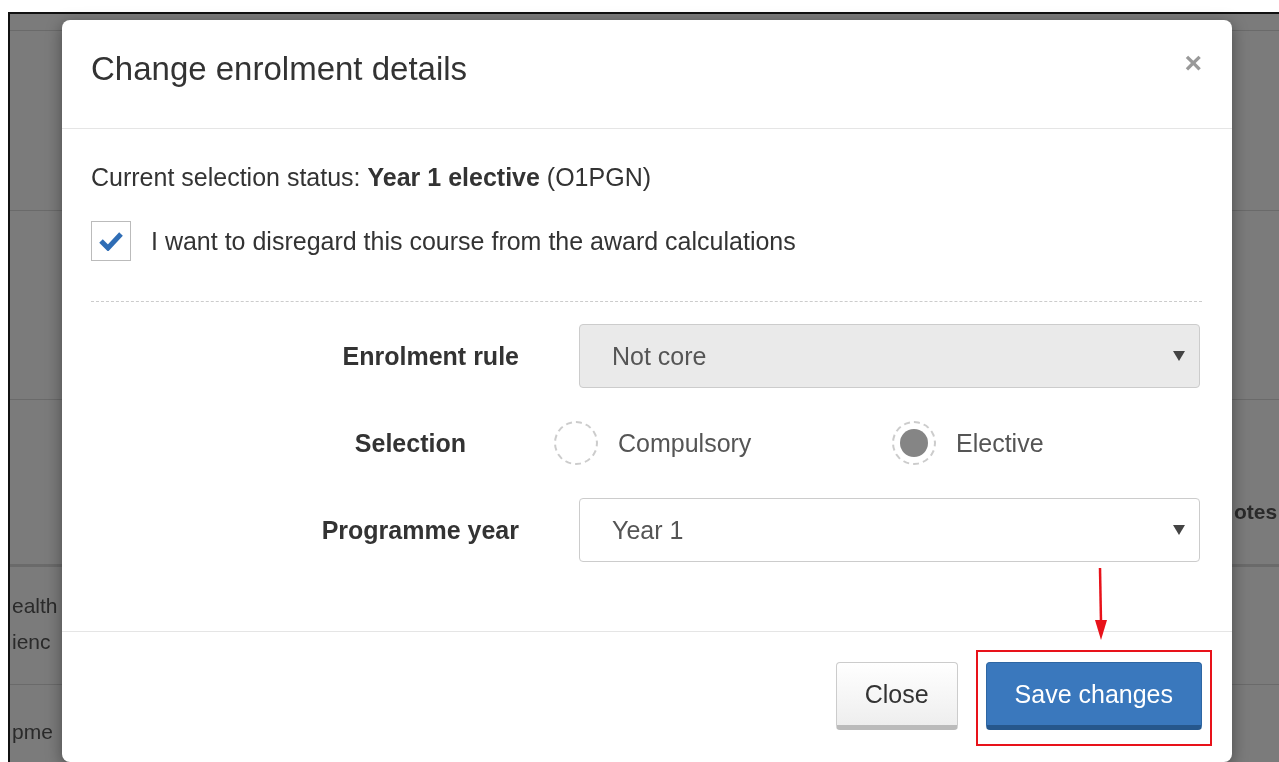  Describe the element at coordinates (371, 177) in the screenshot. I see `status-text: Current selection status: Year 1 elective (O1PGN)` at that location.